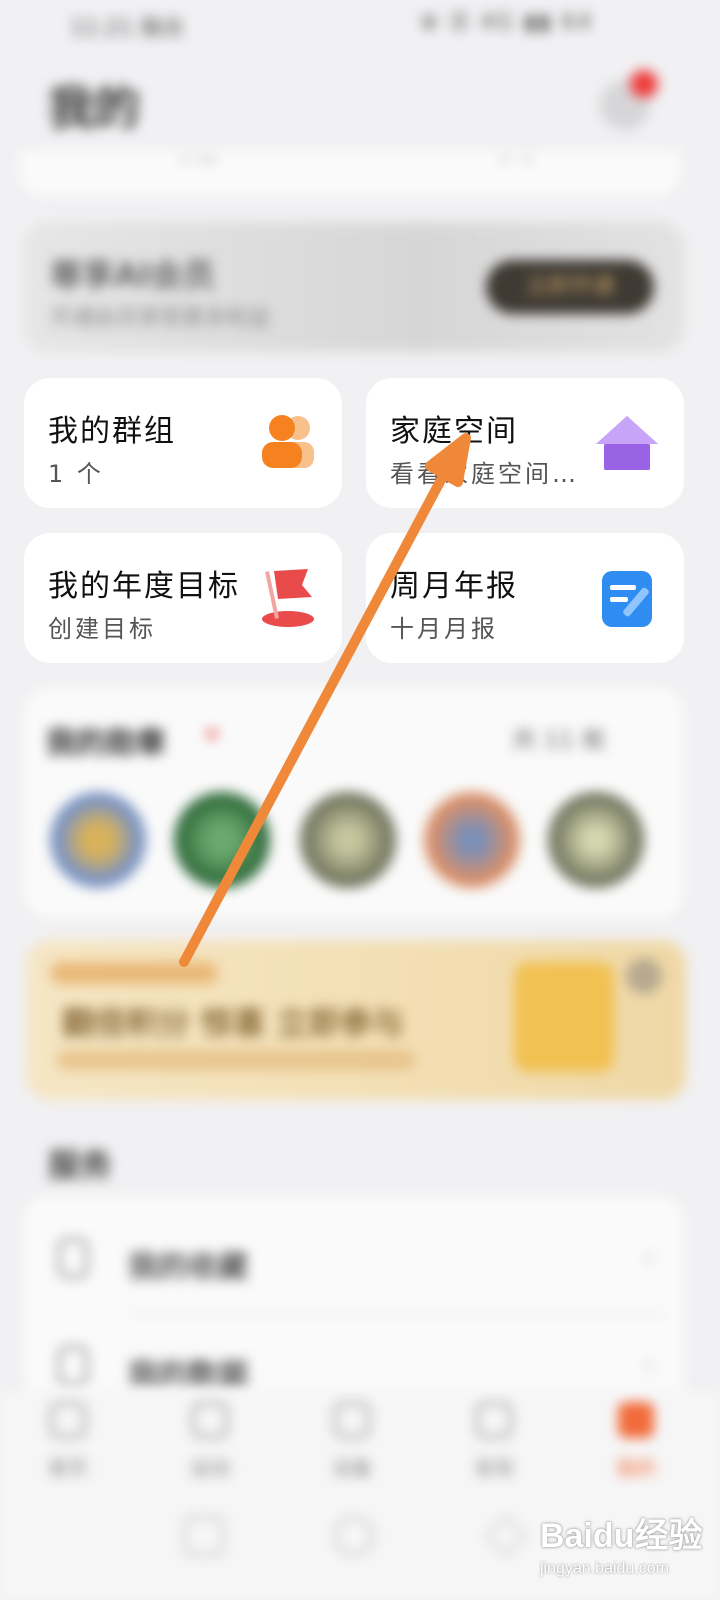 The image size is (720, 1600). What do you see at coordinates (68, 1468) in the screenshot?
I see `nav-label: 首页` at bounding box center [68, 1468].